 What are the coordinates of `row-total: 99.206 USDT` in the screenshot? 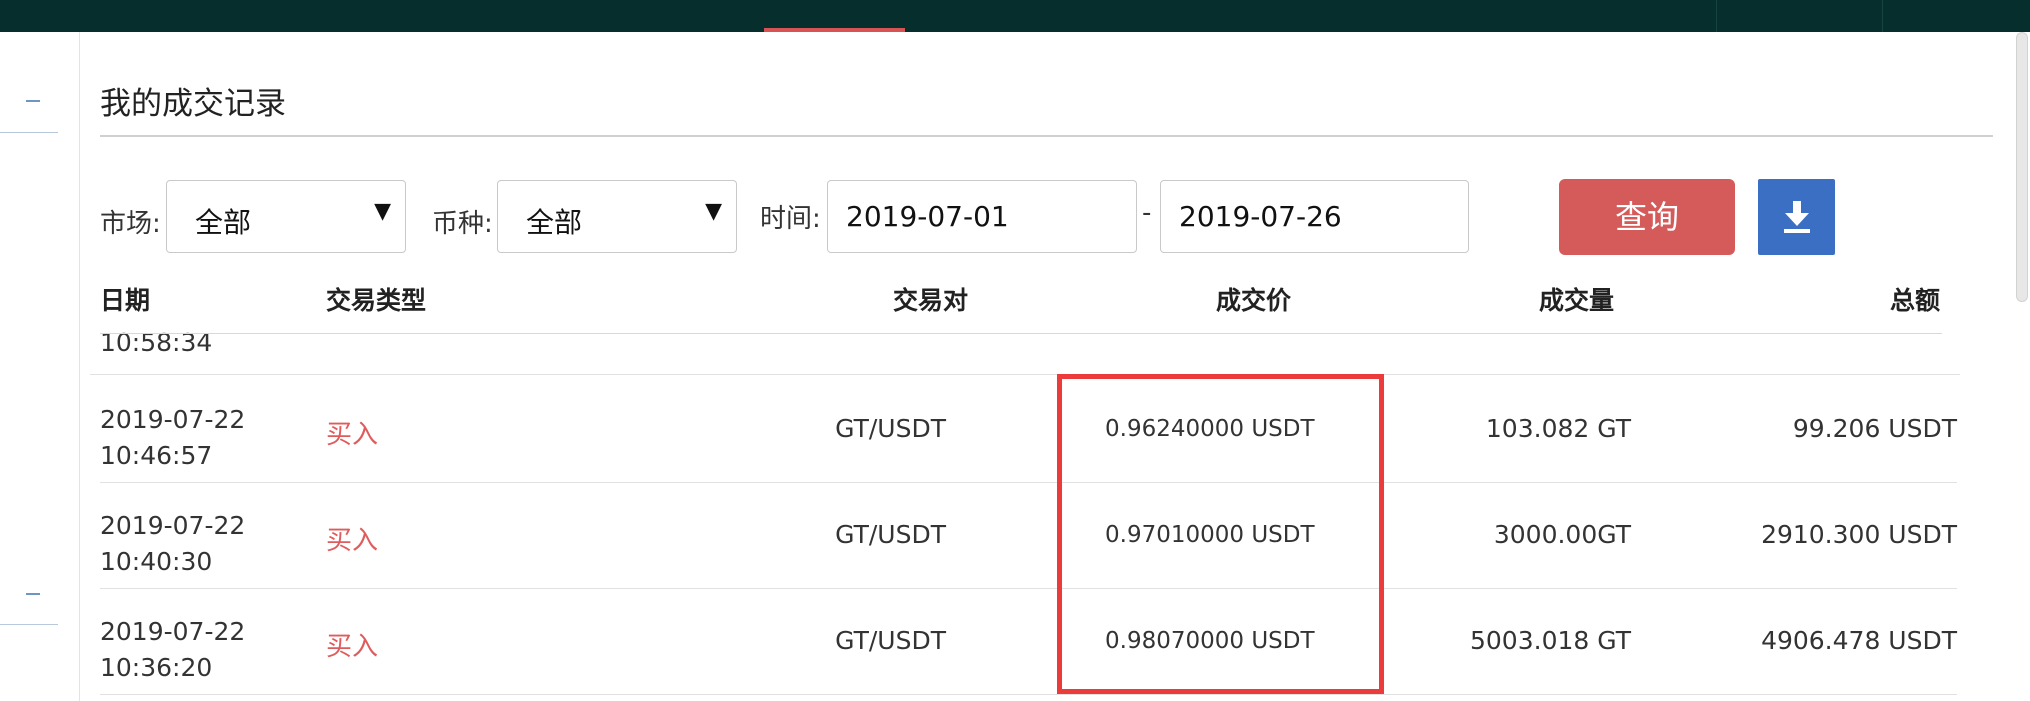 It's located at (1874, 428).